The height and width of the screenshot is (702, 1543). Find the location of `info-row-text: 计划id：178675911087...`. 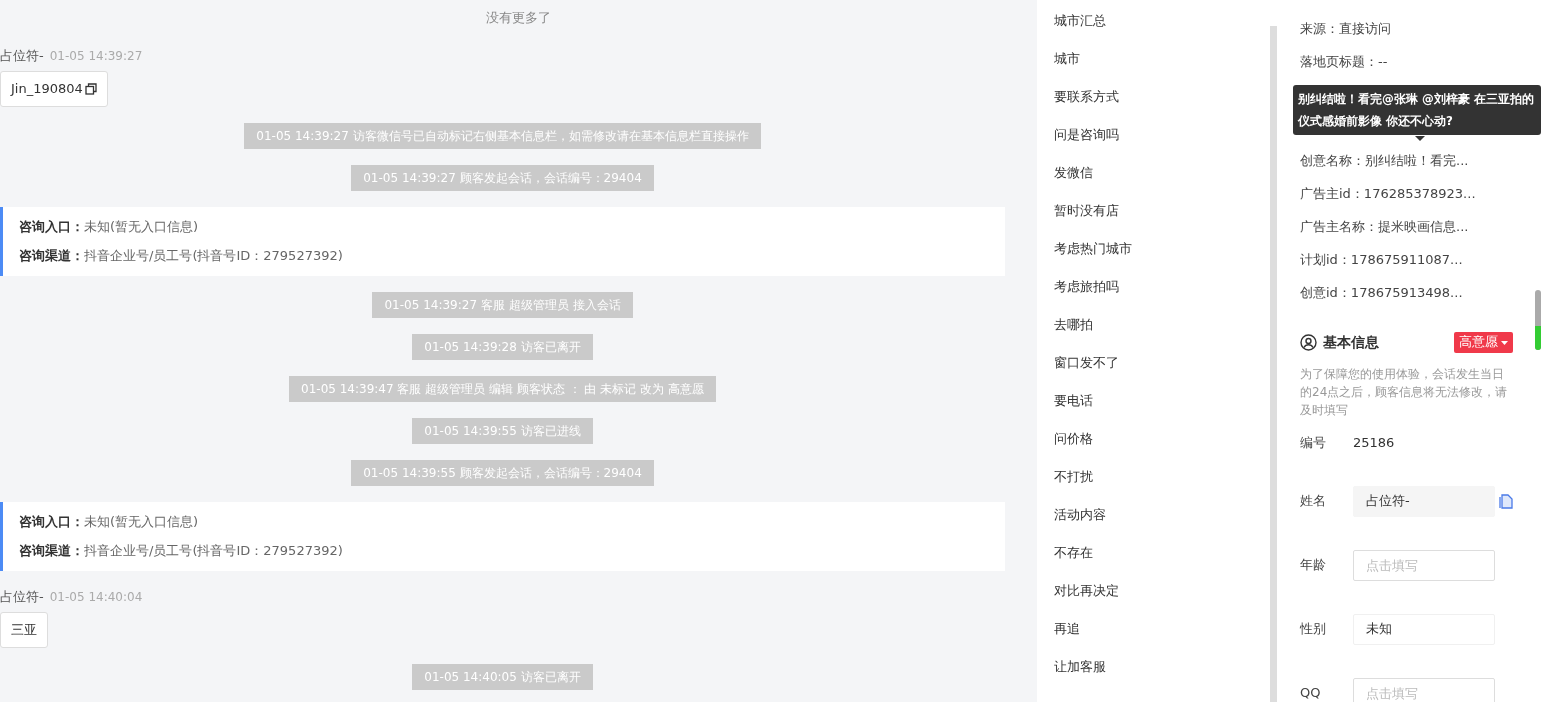

info-row-text: 计划id：178675911087... is located at coordinates (1382, 260).